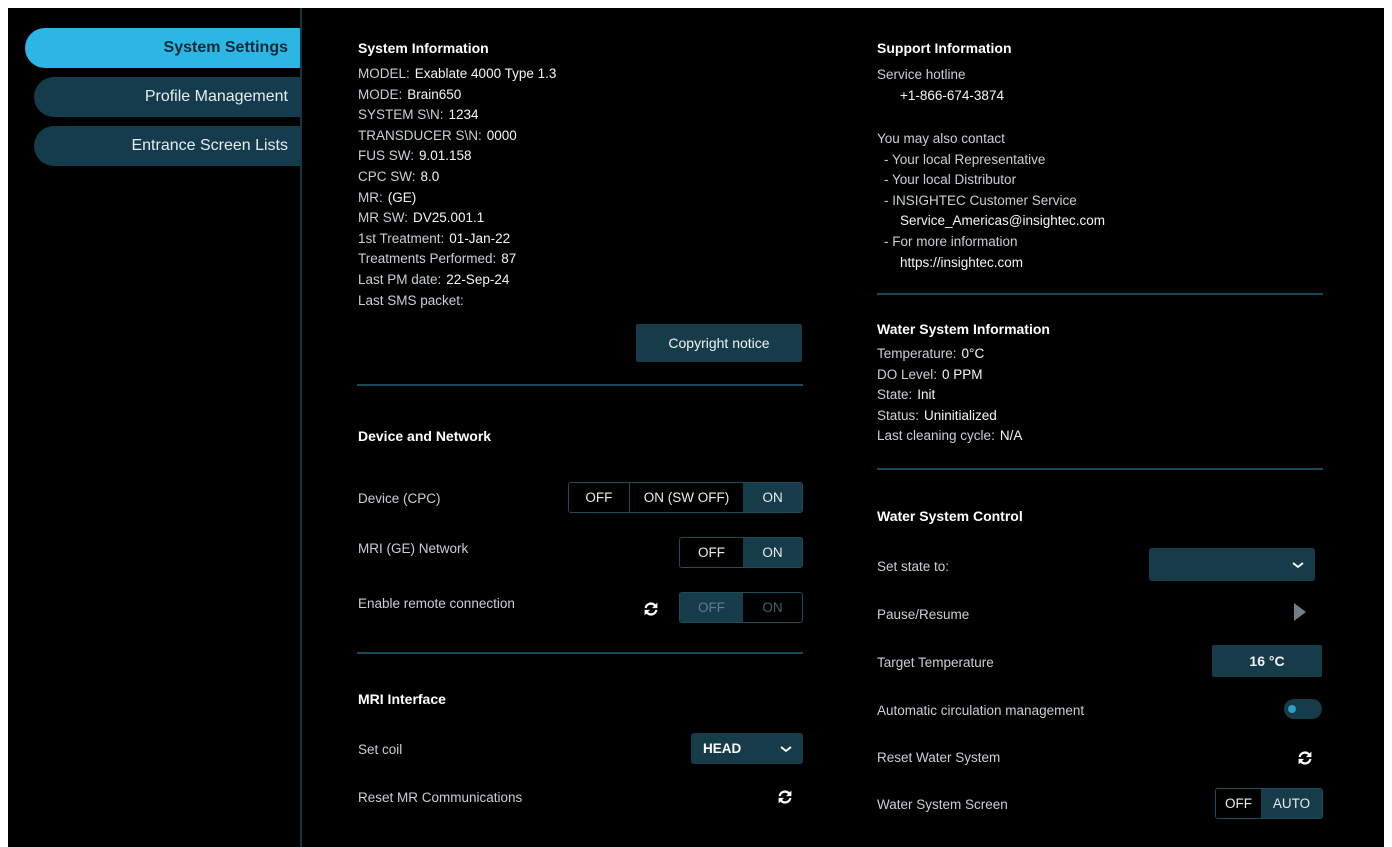 The width and height of the screenshot is (1392, 847). I want to click on info-row: SYSTEM S\N: 1234, so click(457, 115).